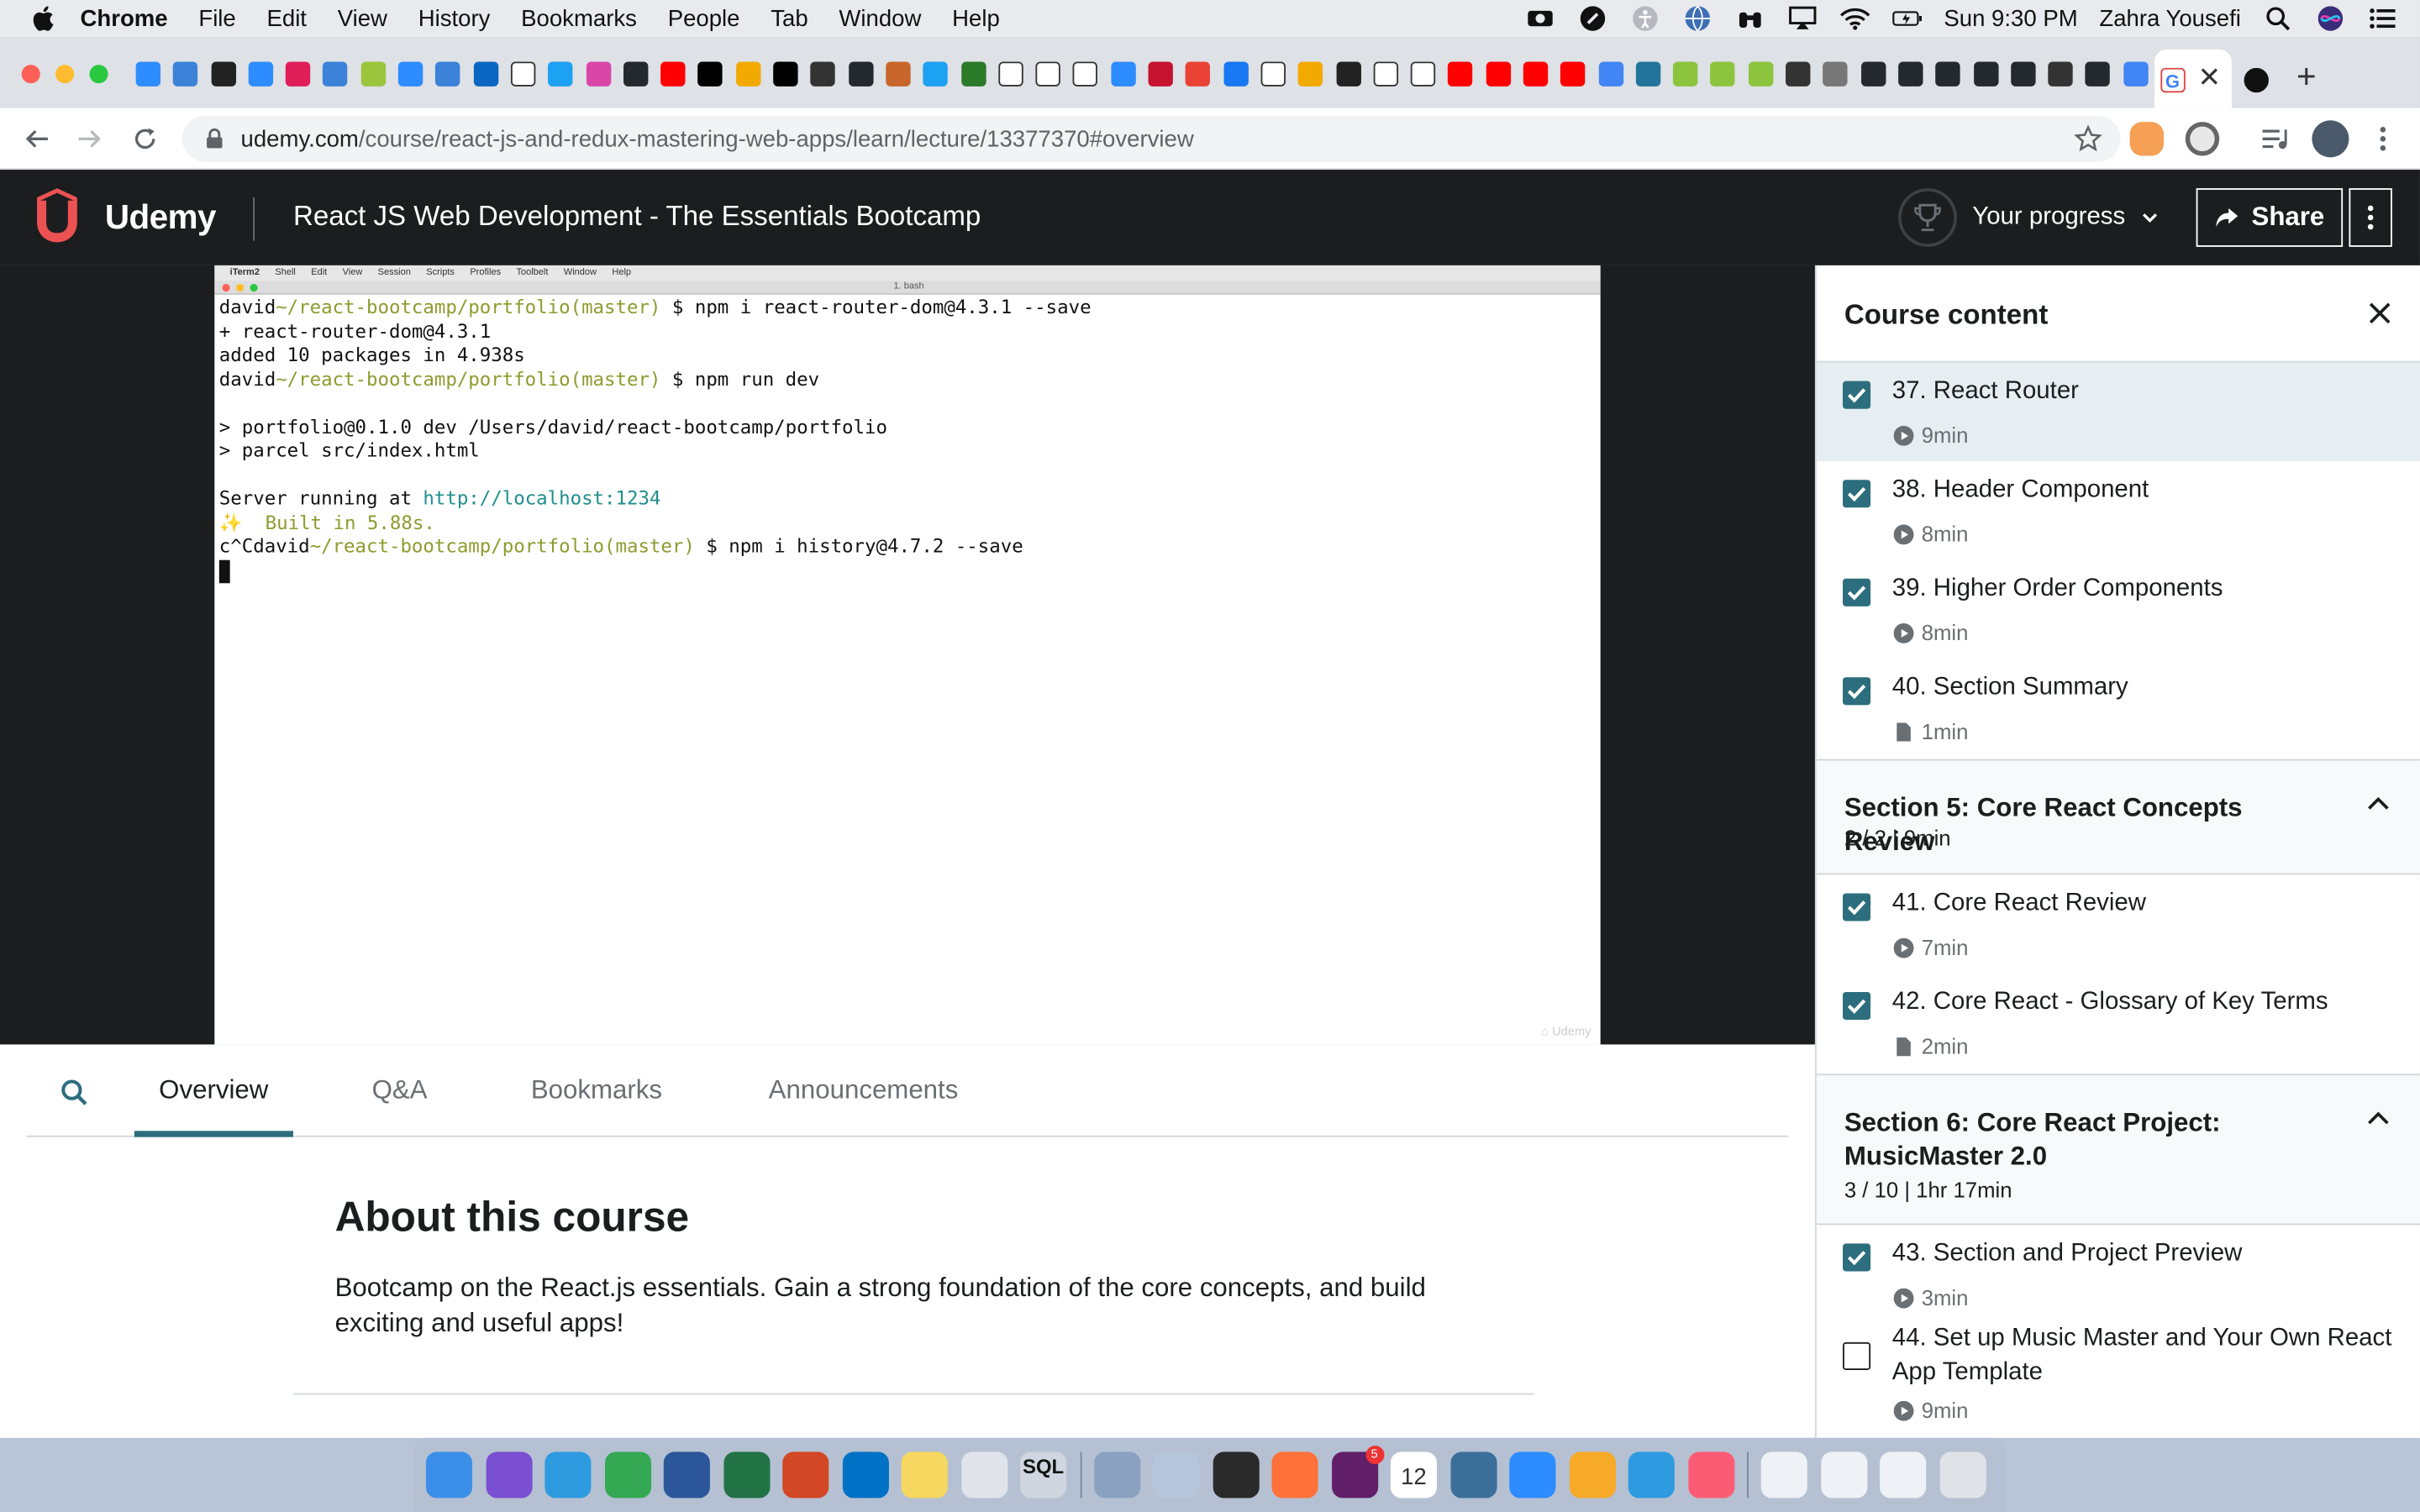 This screenshot has width=2420, height=1512. Describe the element at coordinates (568, 1475) in the screenshot. I see `safari-icon` at that location.